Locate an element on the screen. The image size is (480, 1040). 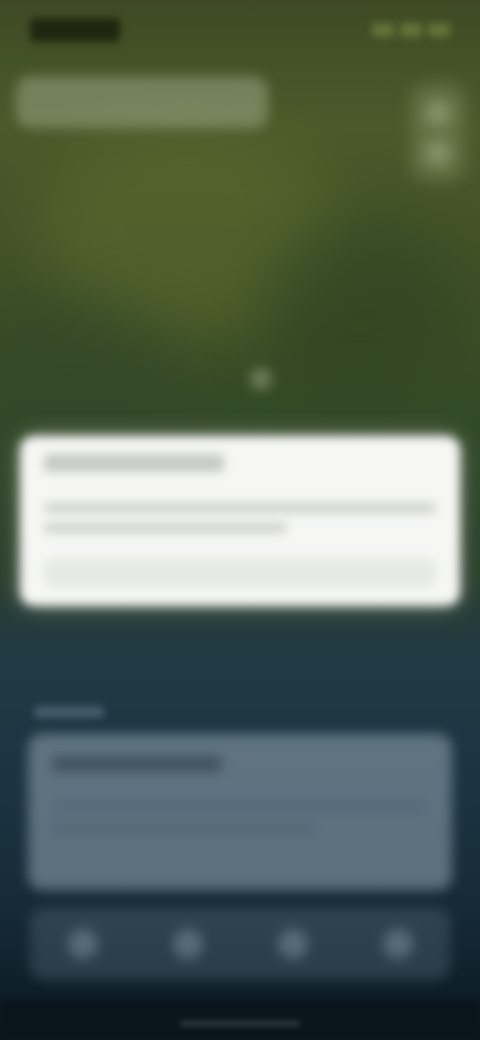
info-card is located at coordinates (240, 521).